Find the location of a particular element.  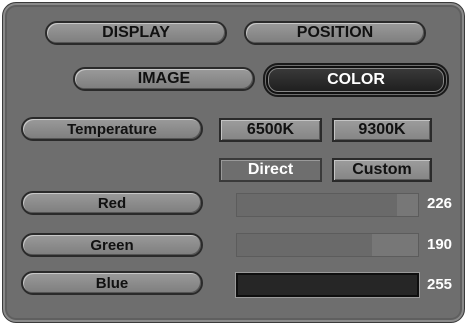

green-level-fill is located at coordinates (304, 245).